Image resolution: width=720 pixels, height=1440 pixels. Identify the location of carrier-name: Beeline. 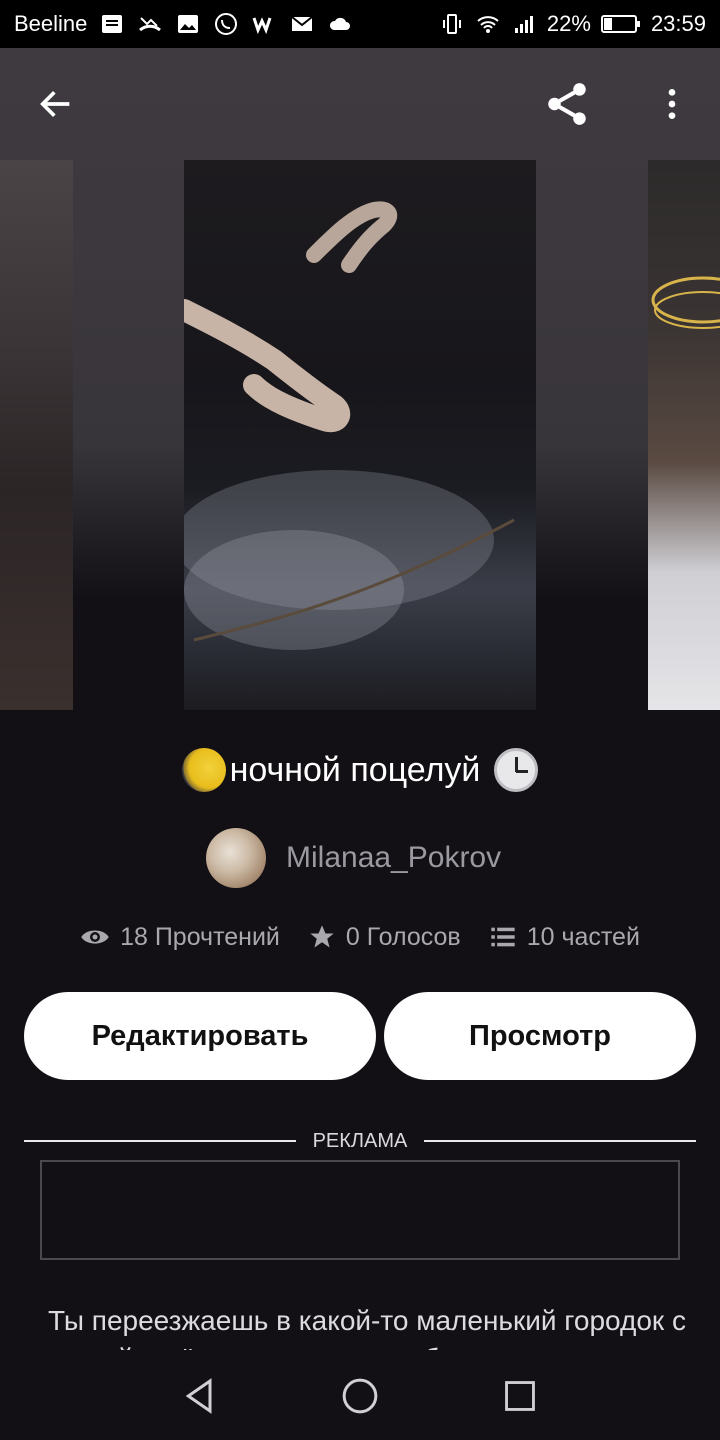
(51, 23).